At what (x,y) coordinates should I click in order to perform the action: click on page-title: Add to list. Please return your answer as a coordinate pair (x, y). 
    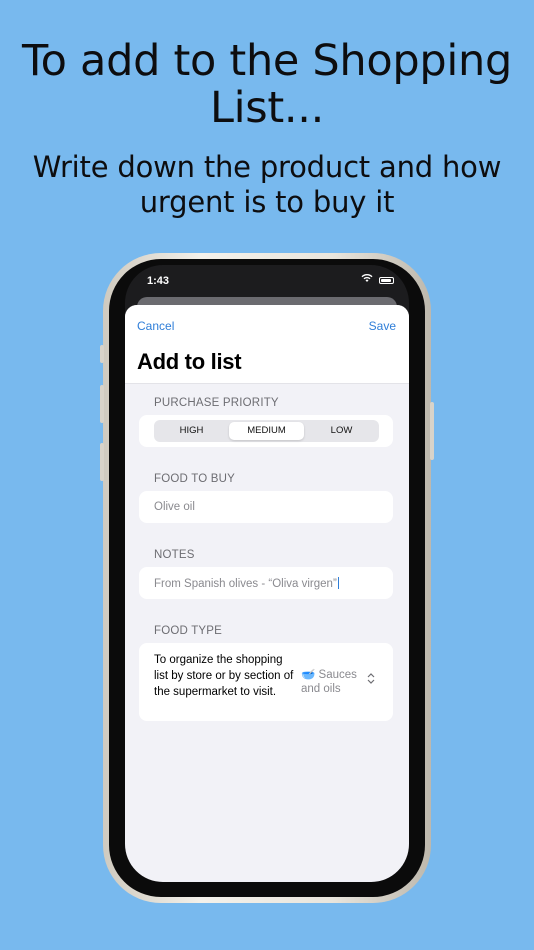
    Looking at the image, I should click on (189, 361).